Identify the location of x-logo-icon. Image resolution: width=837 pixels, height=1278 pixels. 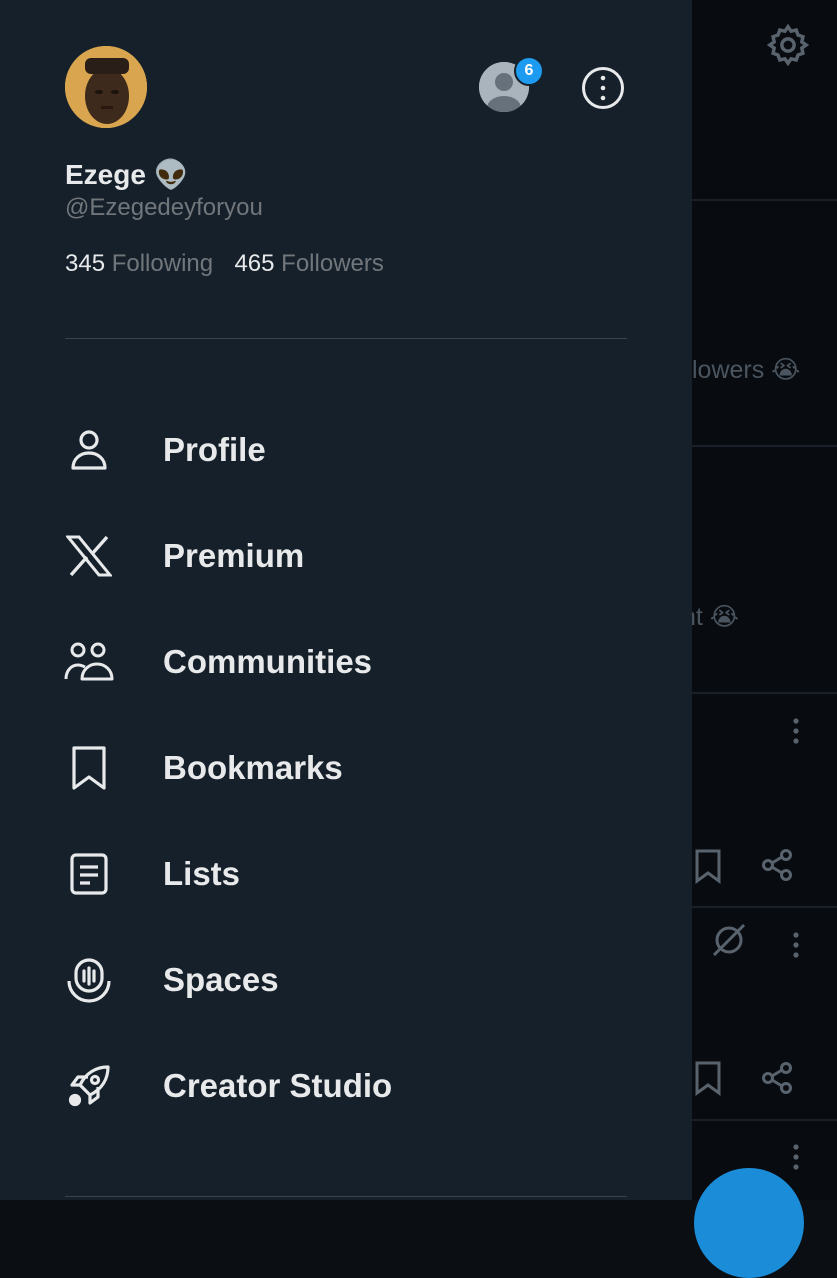
(89, 556).